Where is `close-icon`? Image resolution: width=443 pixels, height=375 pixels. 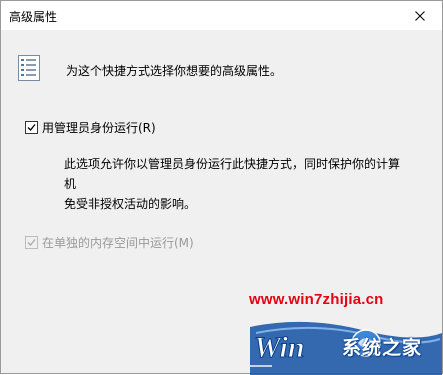
close-icon is located at coordinates (420, 15).